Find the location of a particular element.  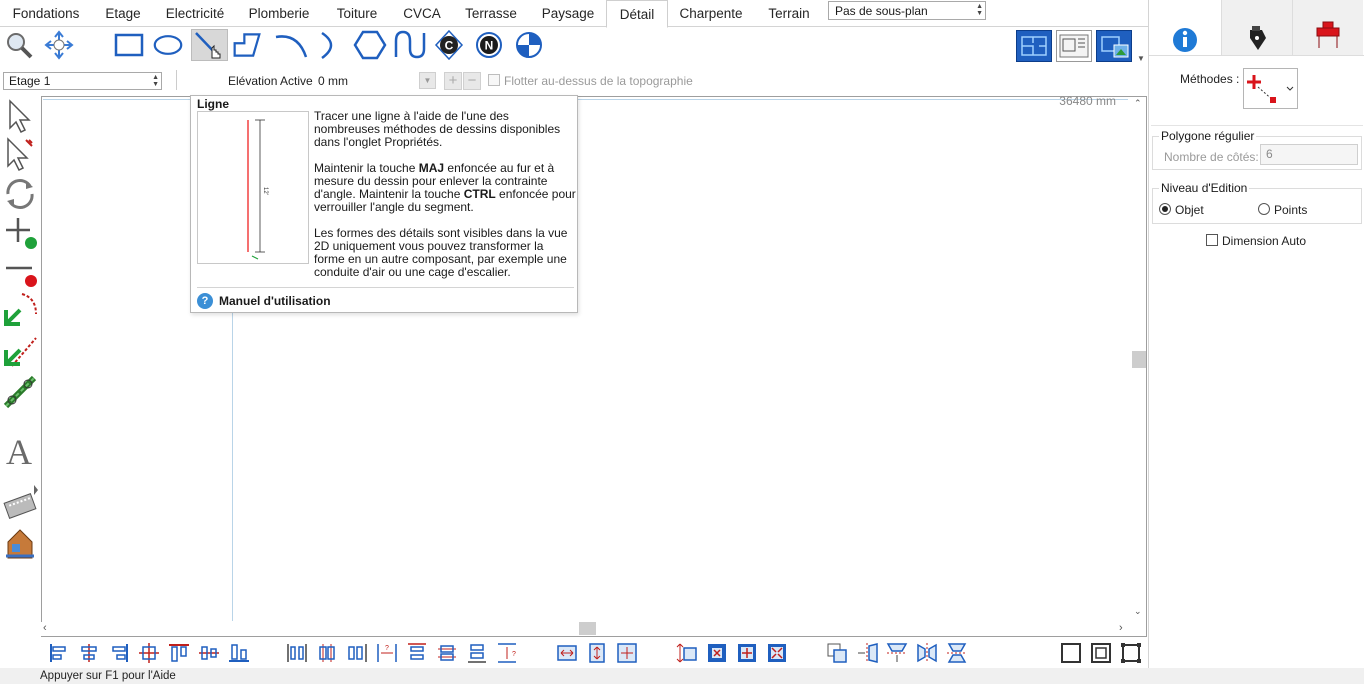

horizontal-scrollbar: ‹ › is located at coordinates (584, 629).